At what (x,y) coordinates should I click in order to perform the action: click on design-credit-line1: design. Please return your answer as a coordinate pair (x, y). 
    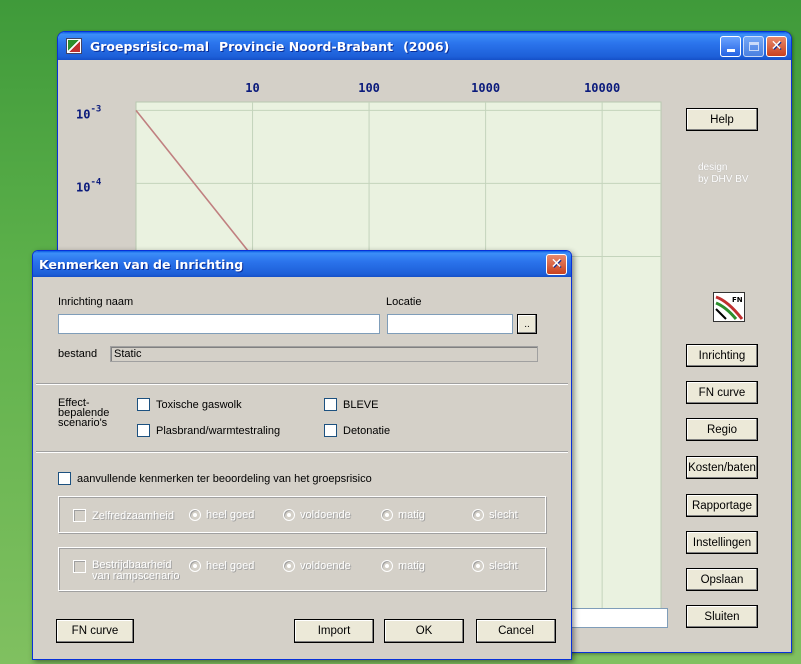
    Looking at the image, I should click on (713, 167).